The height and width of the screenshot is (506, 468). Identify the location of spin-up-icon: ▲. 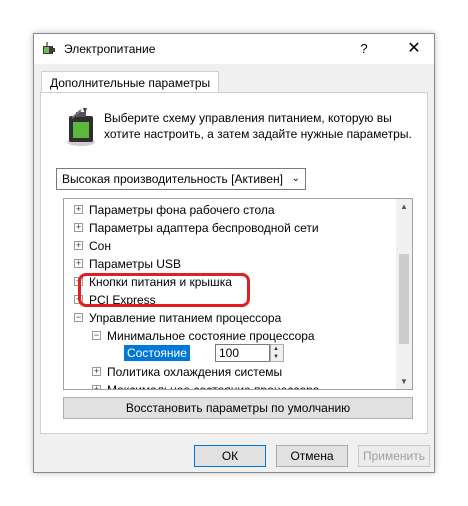
(276, 349).